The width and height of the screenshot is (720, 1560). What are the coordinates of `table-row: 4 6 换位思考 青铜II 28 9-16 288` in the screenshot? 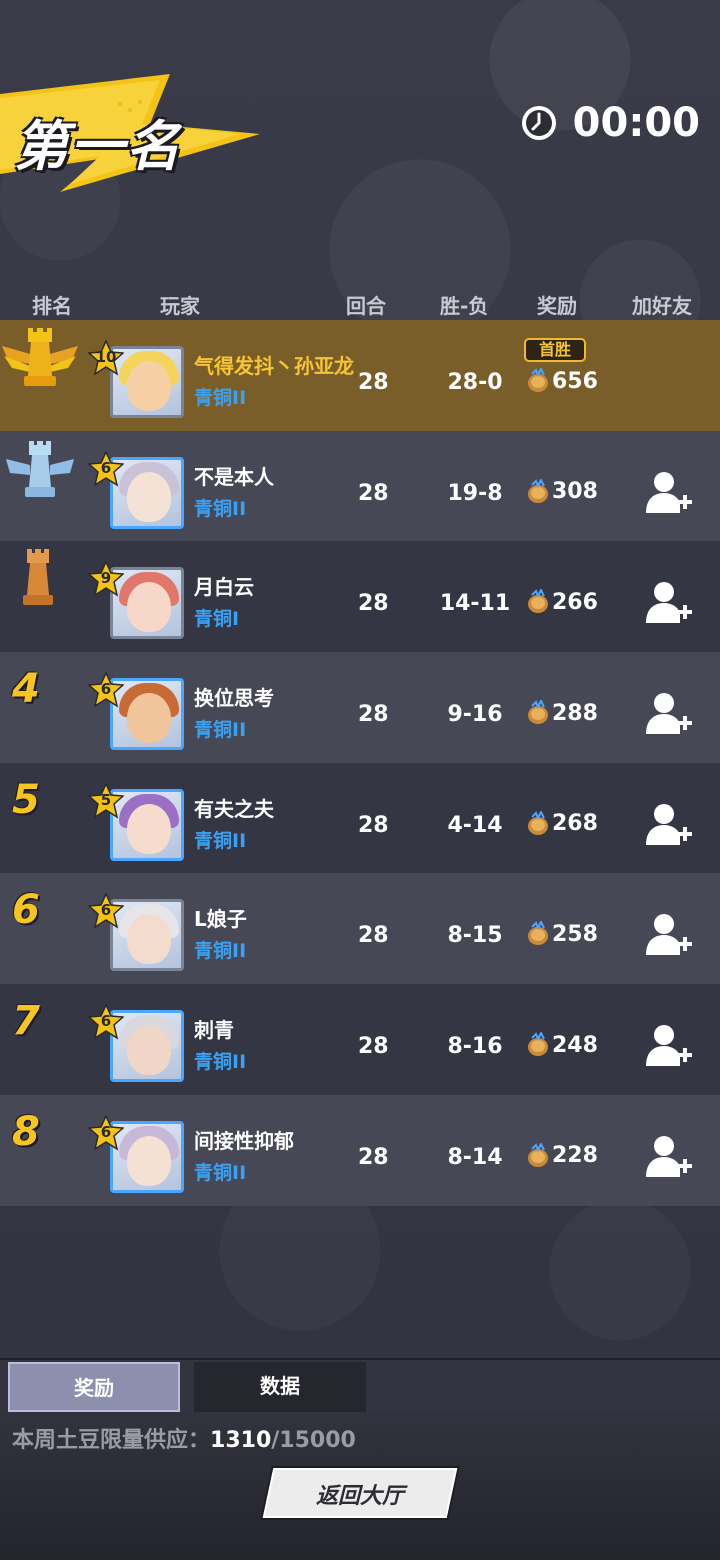 It's located at (360, 707).